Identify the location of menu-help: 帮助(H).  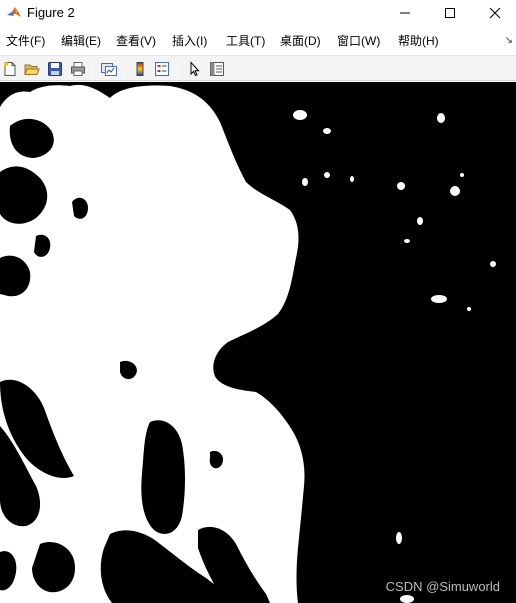
(418, 41).